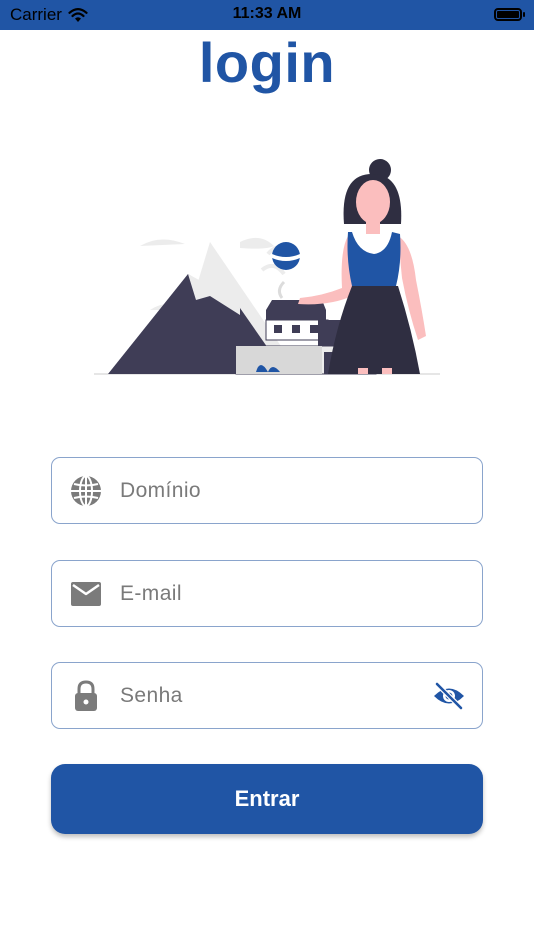  What do you see at coordinates (160, 490) in the screenshot?
I see `domain-placeholder: Domínio` at bounding box center [160, 490].